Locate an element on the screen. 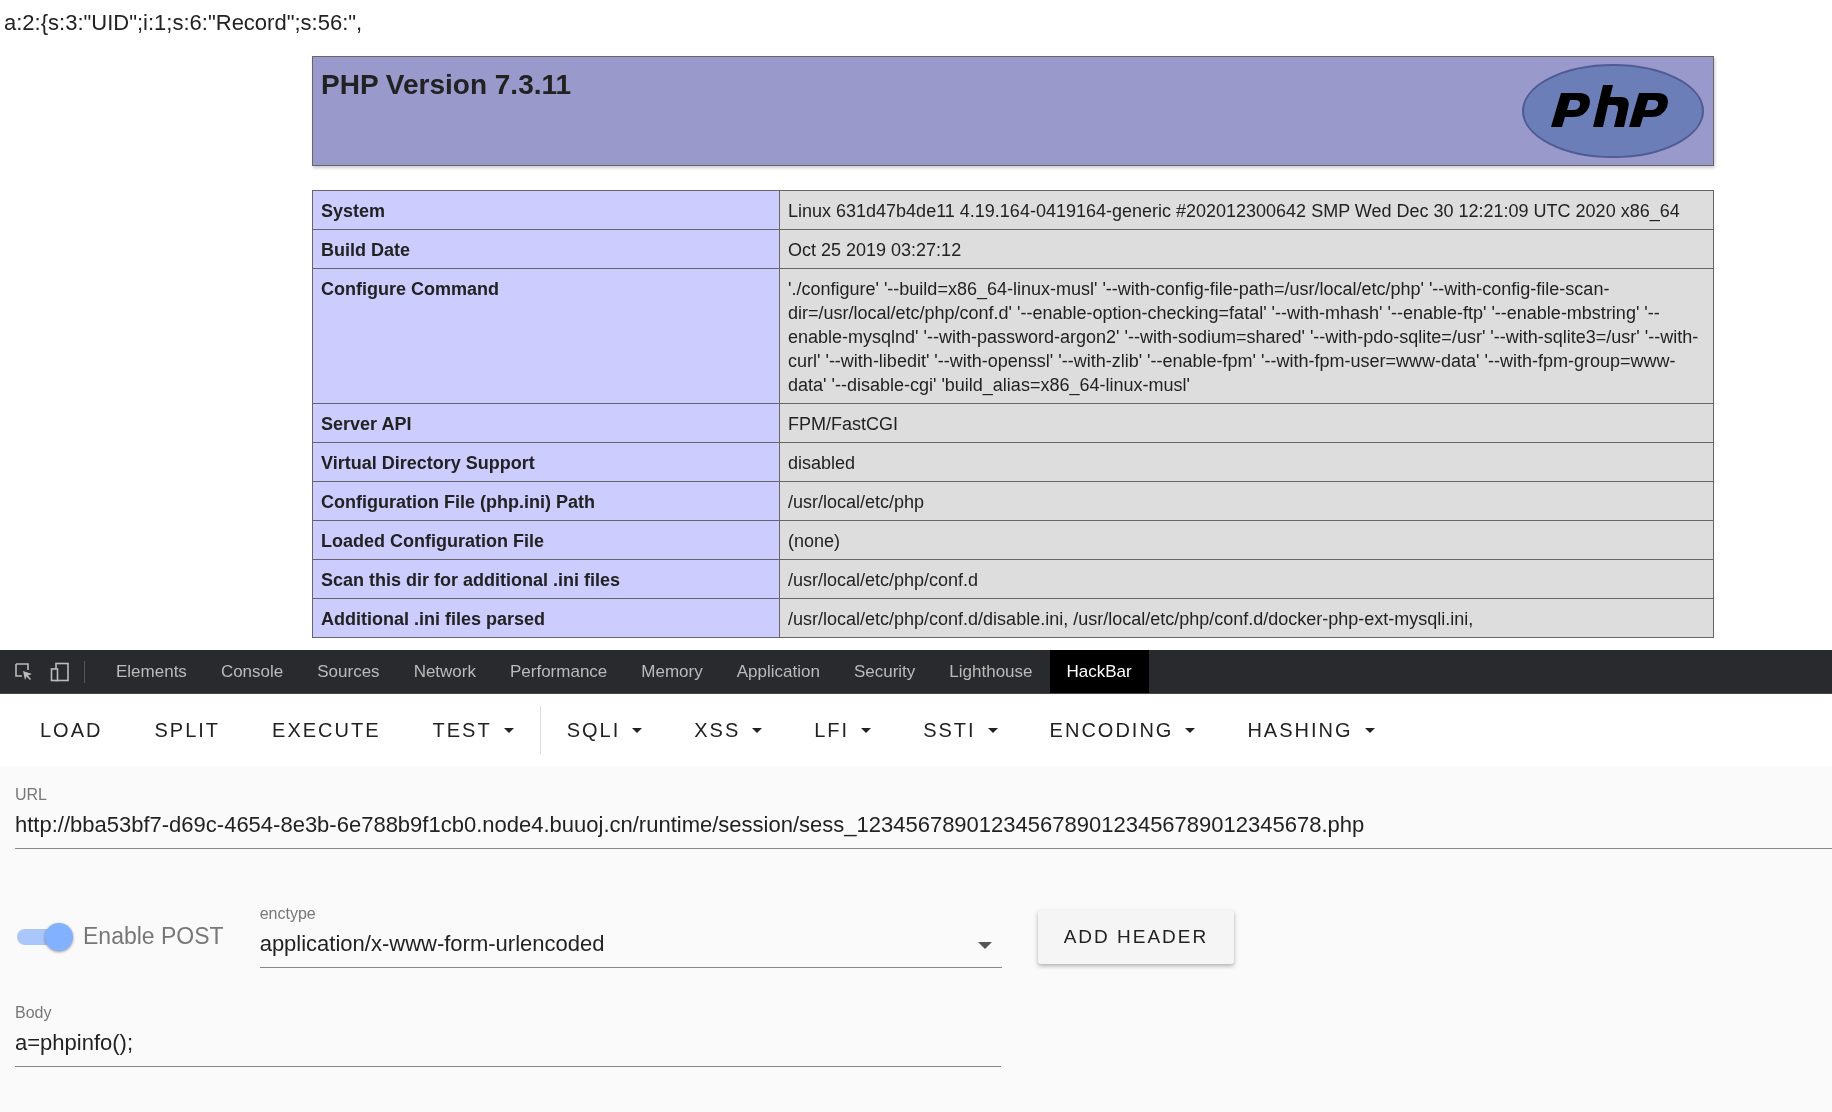 The height and width of the screenshot is (1112, 1832). devtools-tab: Memory is located at coordinates (672, 671).